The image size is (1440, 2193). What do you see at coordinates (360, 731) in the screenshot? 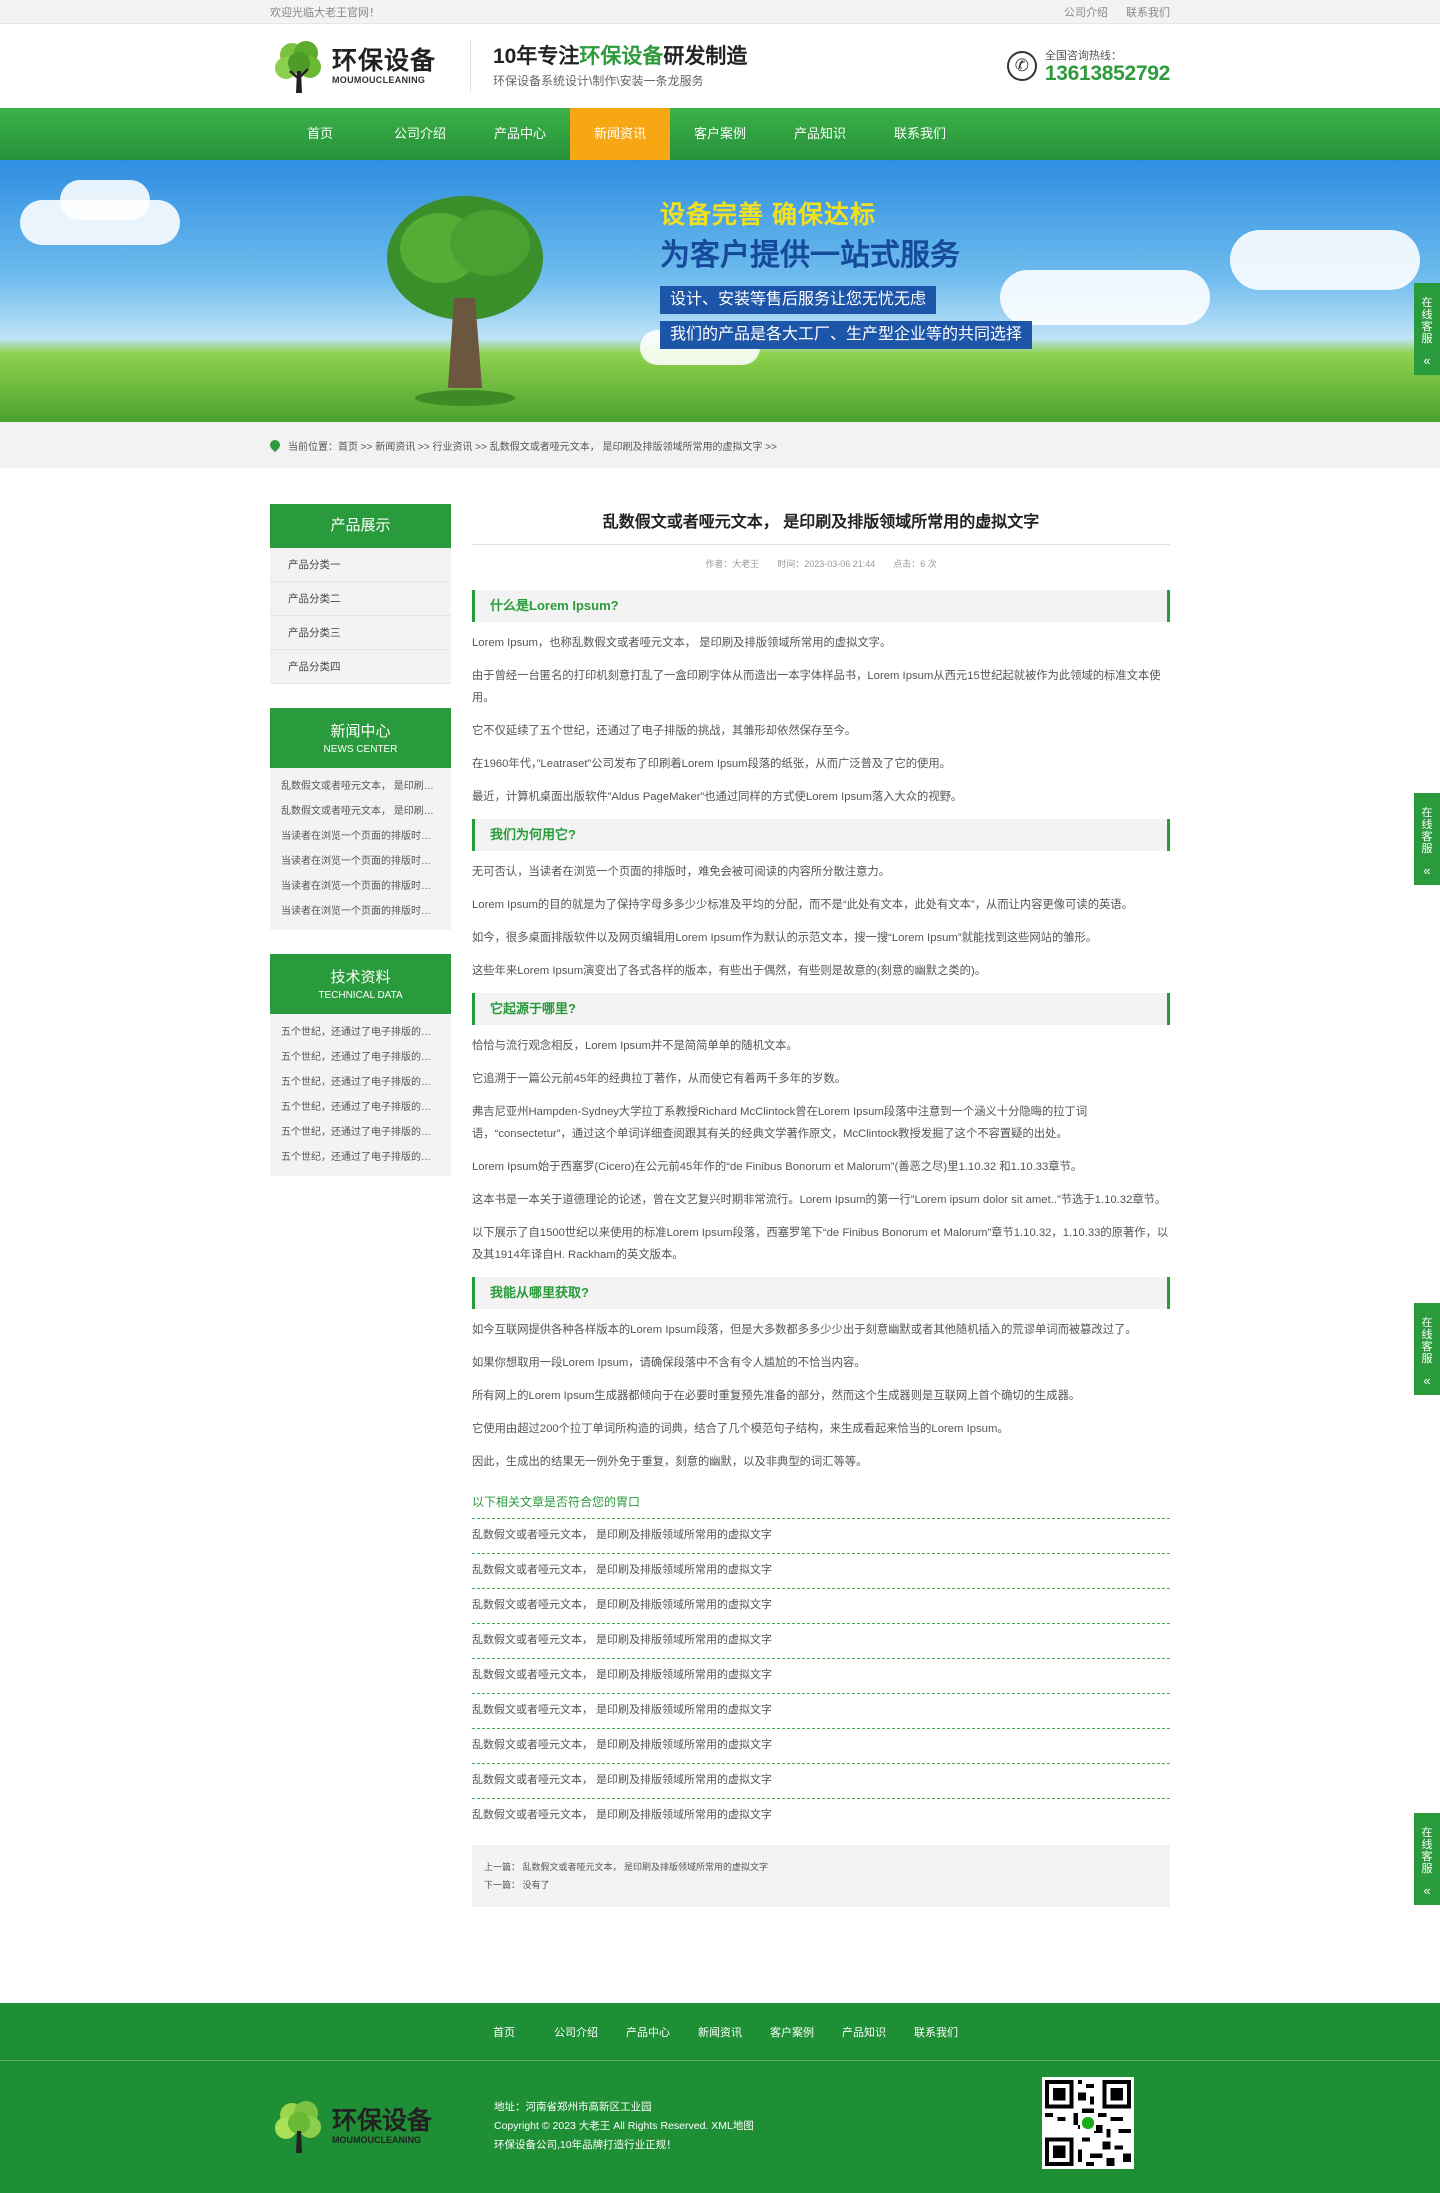
I see `news-title-cn: 新闻中心` at bounding box center [360, 731].